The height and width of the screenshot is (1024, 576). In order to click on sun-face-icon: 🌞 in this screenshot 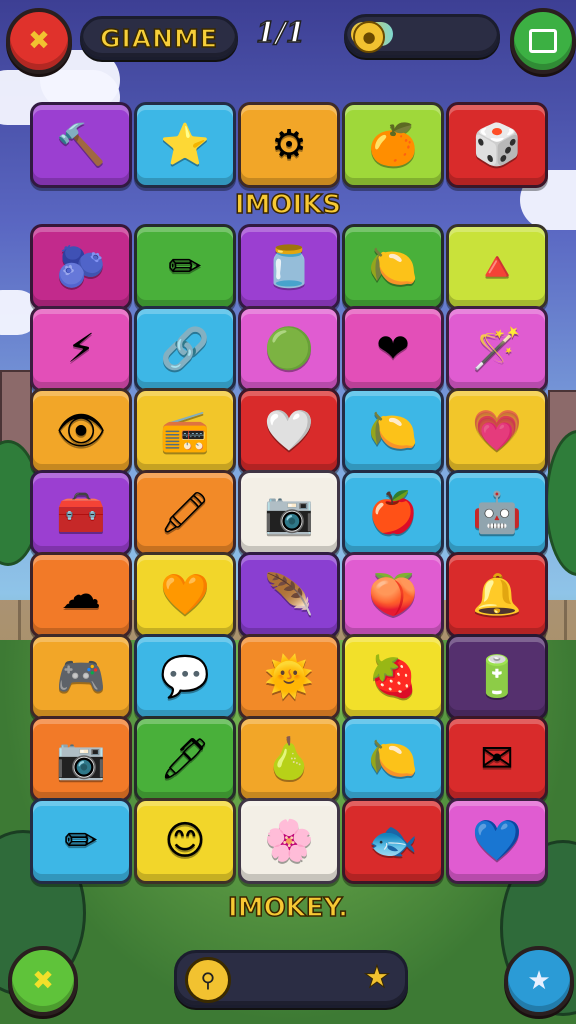, I will do `click(289, 677)`.